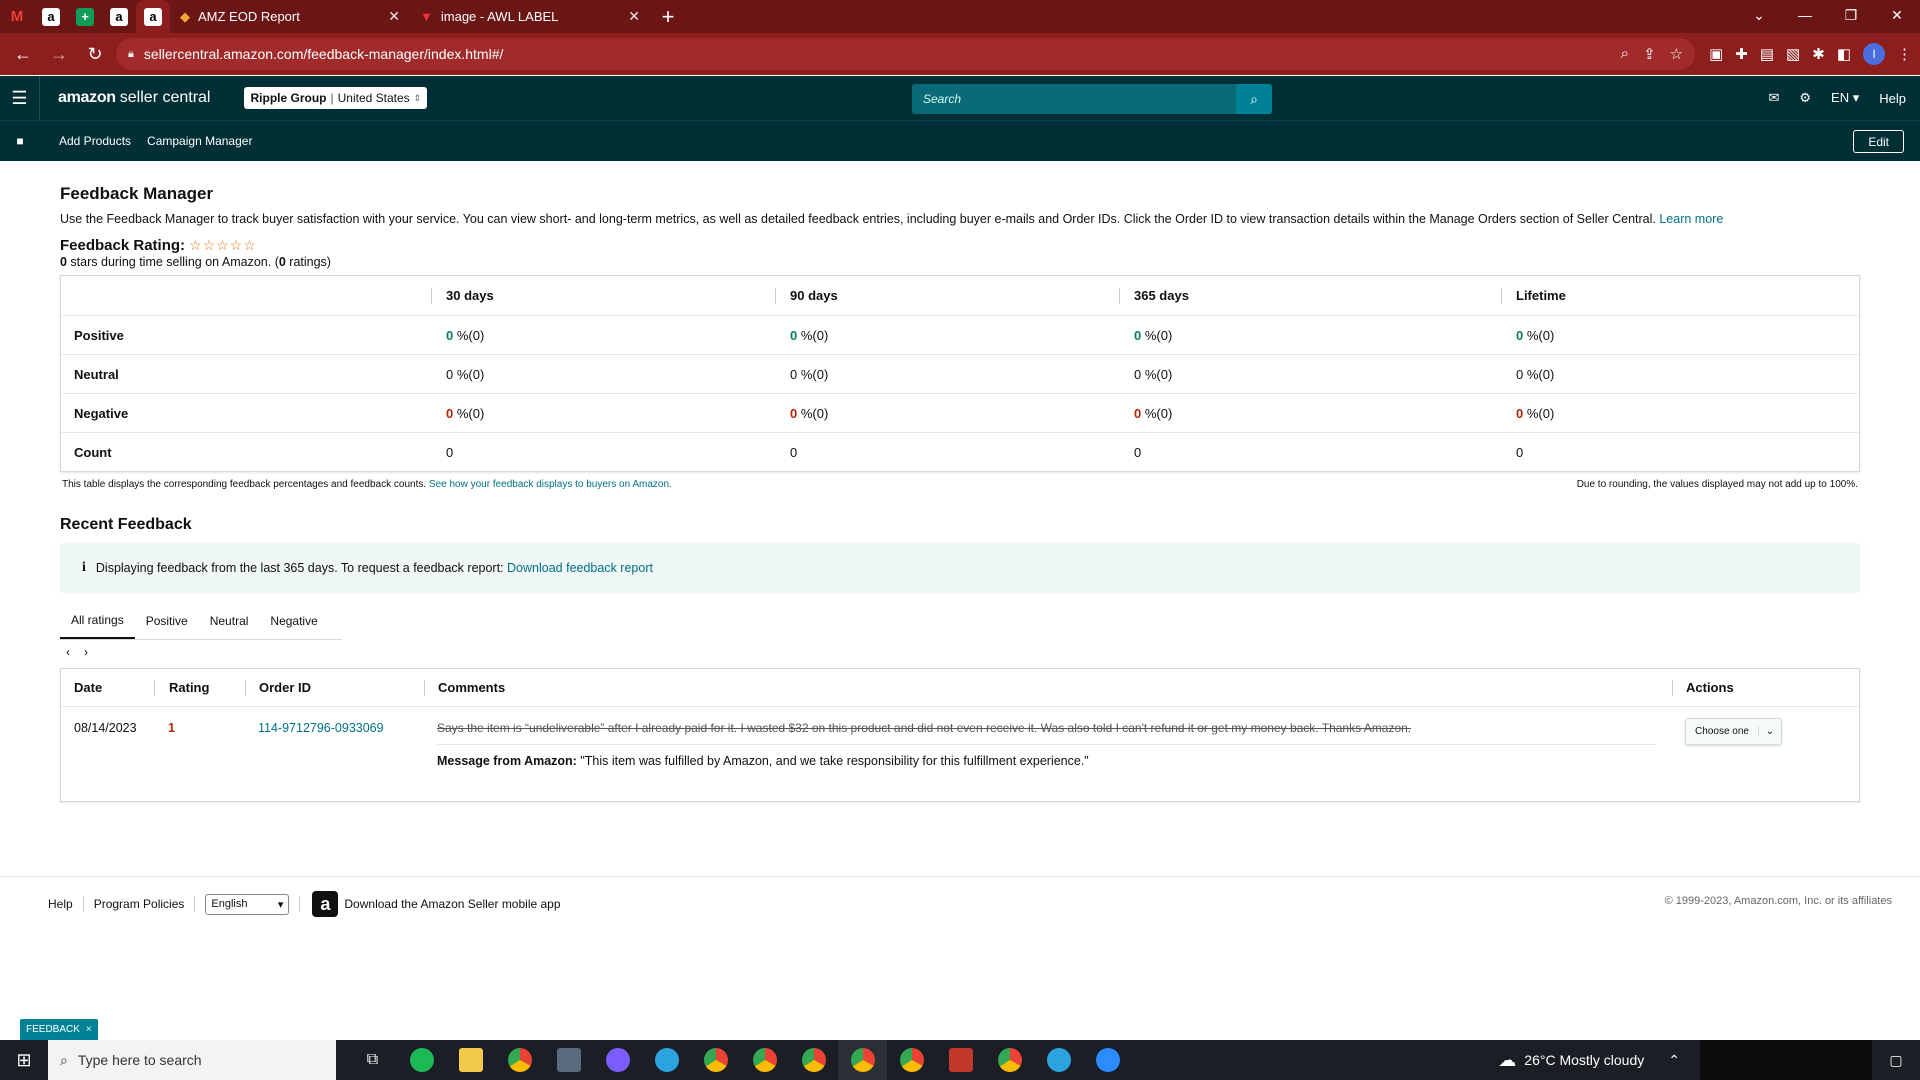  What do you see at coordinates (617, 1060) in the screenshot?
I see `messenger-icon` at bounding box center [617, 1060].